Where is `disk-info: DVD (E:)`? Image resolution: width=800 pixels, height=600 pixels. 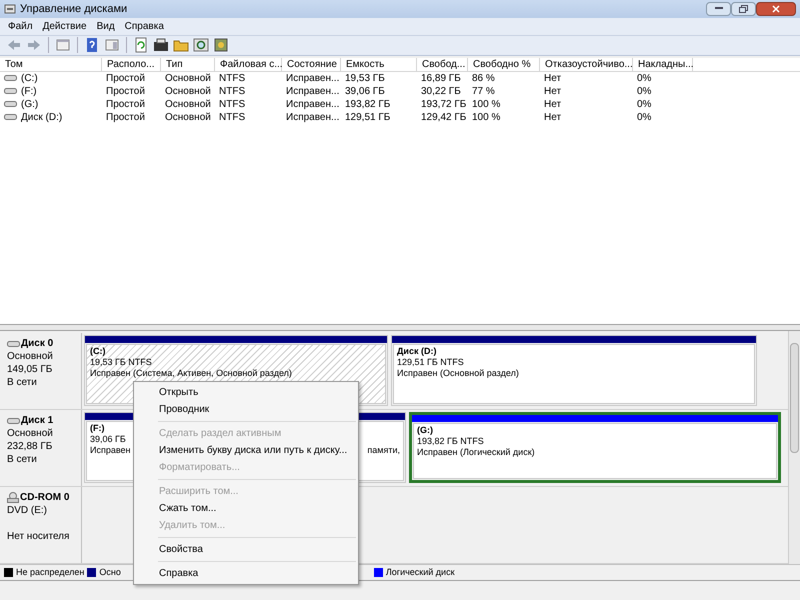
disk-info: DVD (E:) is located at coordinates (27, 511).